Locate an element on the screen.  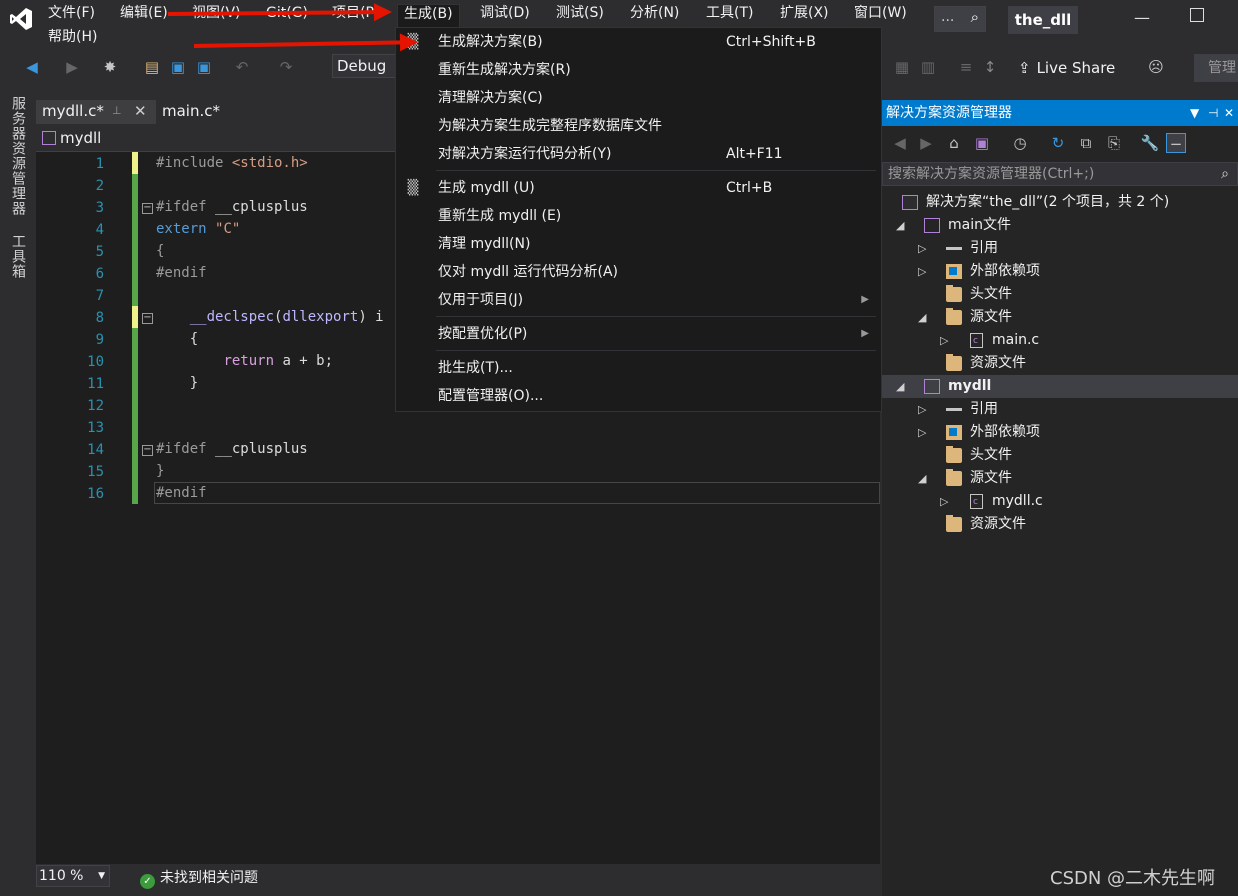
search-button: ... ⌕ is located at coordinates (960, 19).